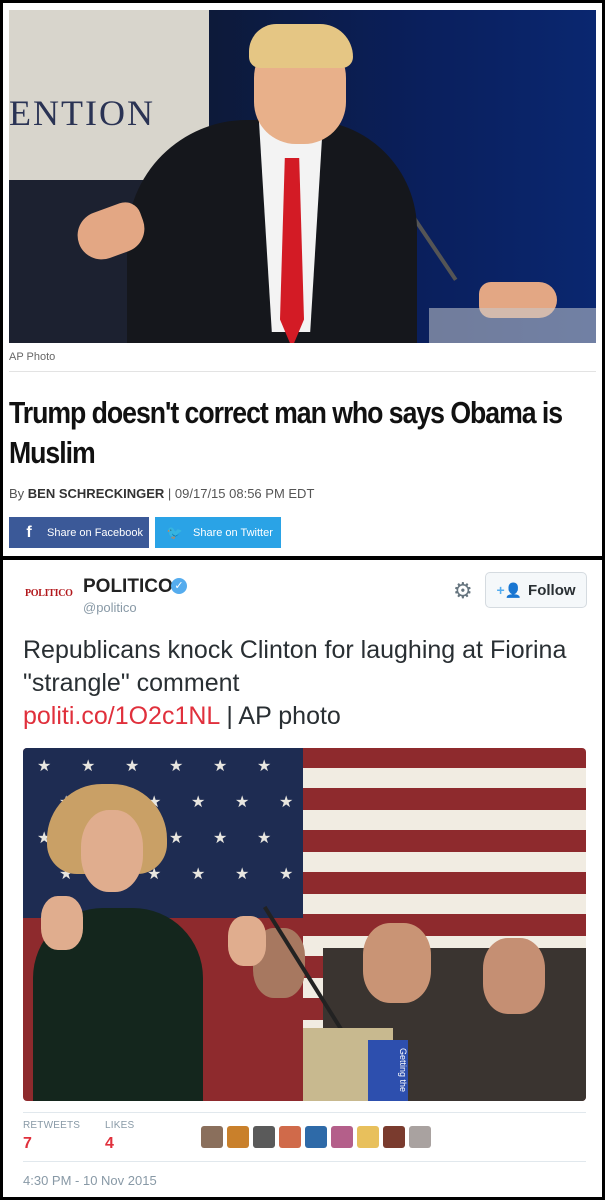 The height and width of the screenshot is (1200, 605). Describe the element at coordinates (218, 532) in the screenshot. I see `share-twitter-button: 🐦 Share on Twitter` at that location.